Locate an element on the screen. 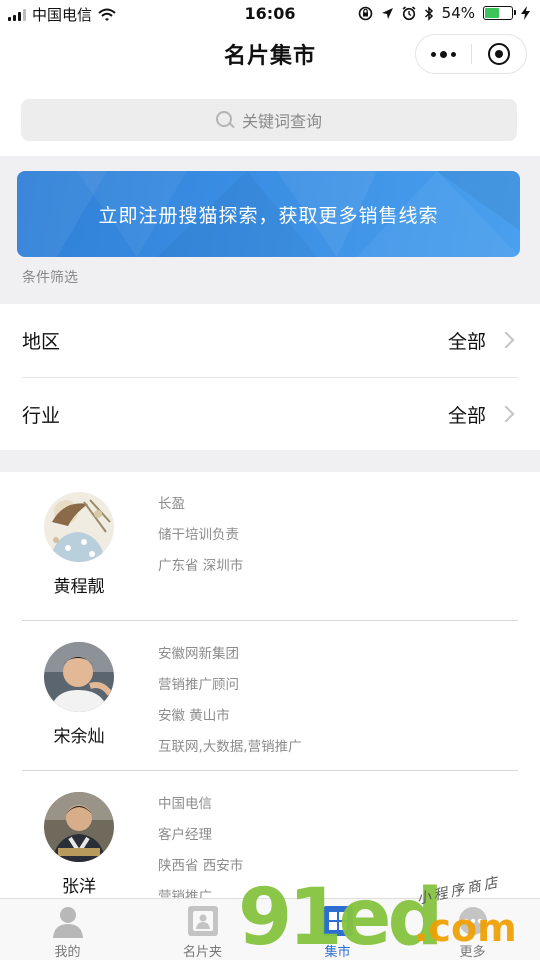  filter-region-label: 地区 is located at coordinates (41, 341).